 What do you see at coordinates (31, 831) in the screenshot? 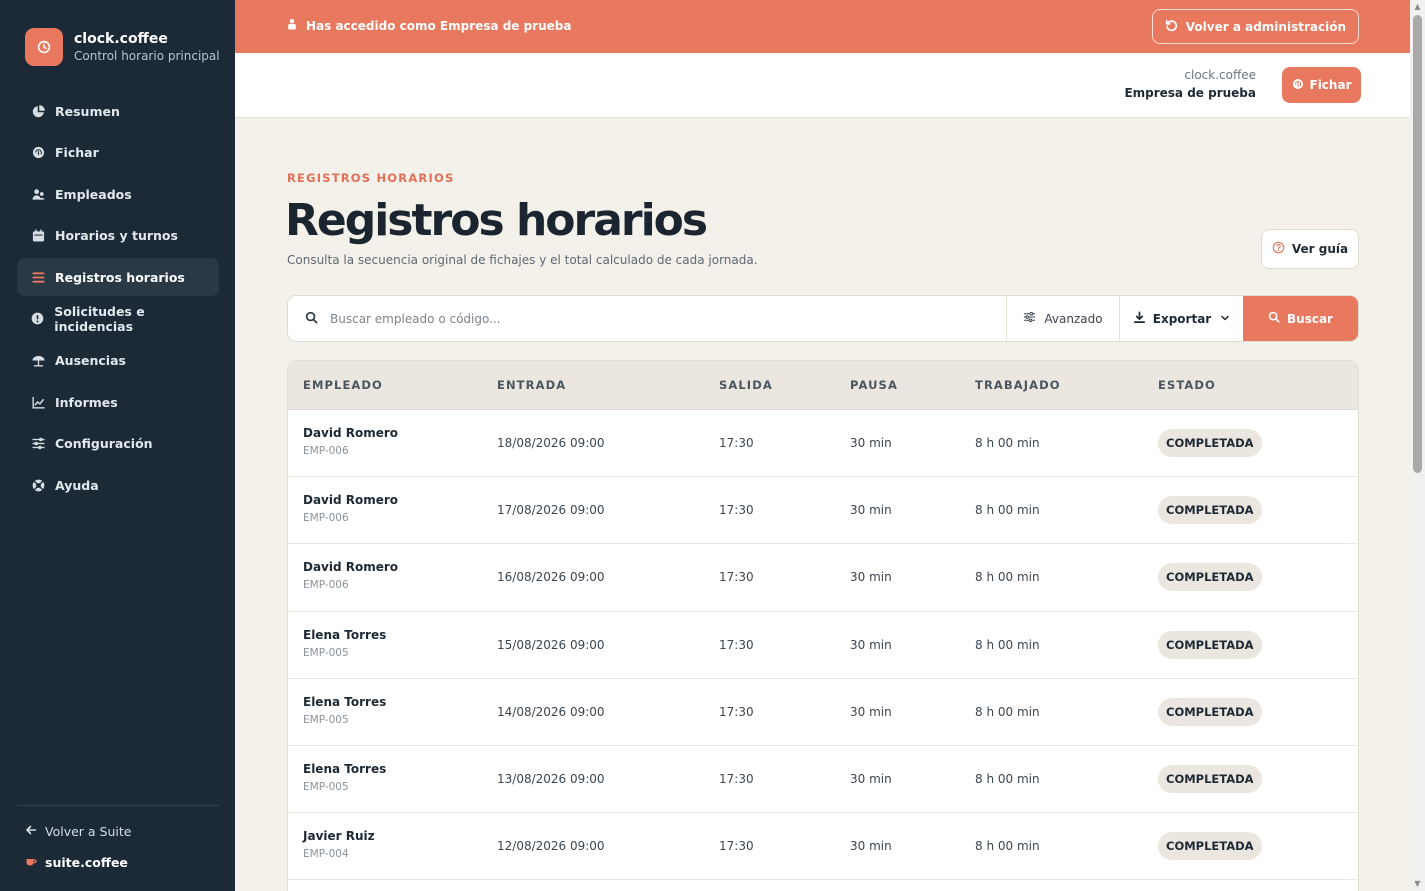
I see `arrow-left-icon` at bounding box center [31, 831].